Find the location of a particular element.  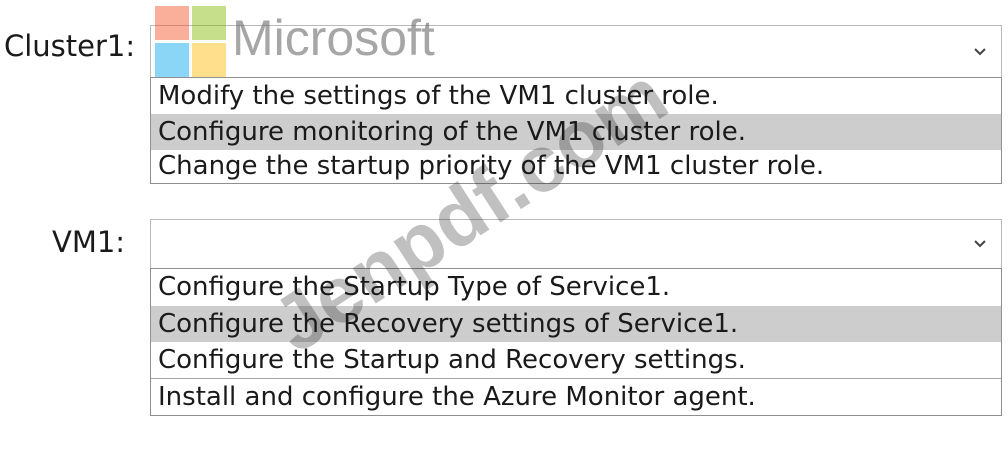

vm1-option-1: Configure the Startup Type of Service1. is located at coordinates (576, 287).